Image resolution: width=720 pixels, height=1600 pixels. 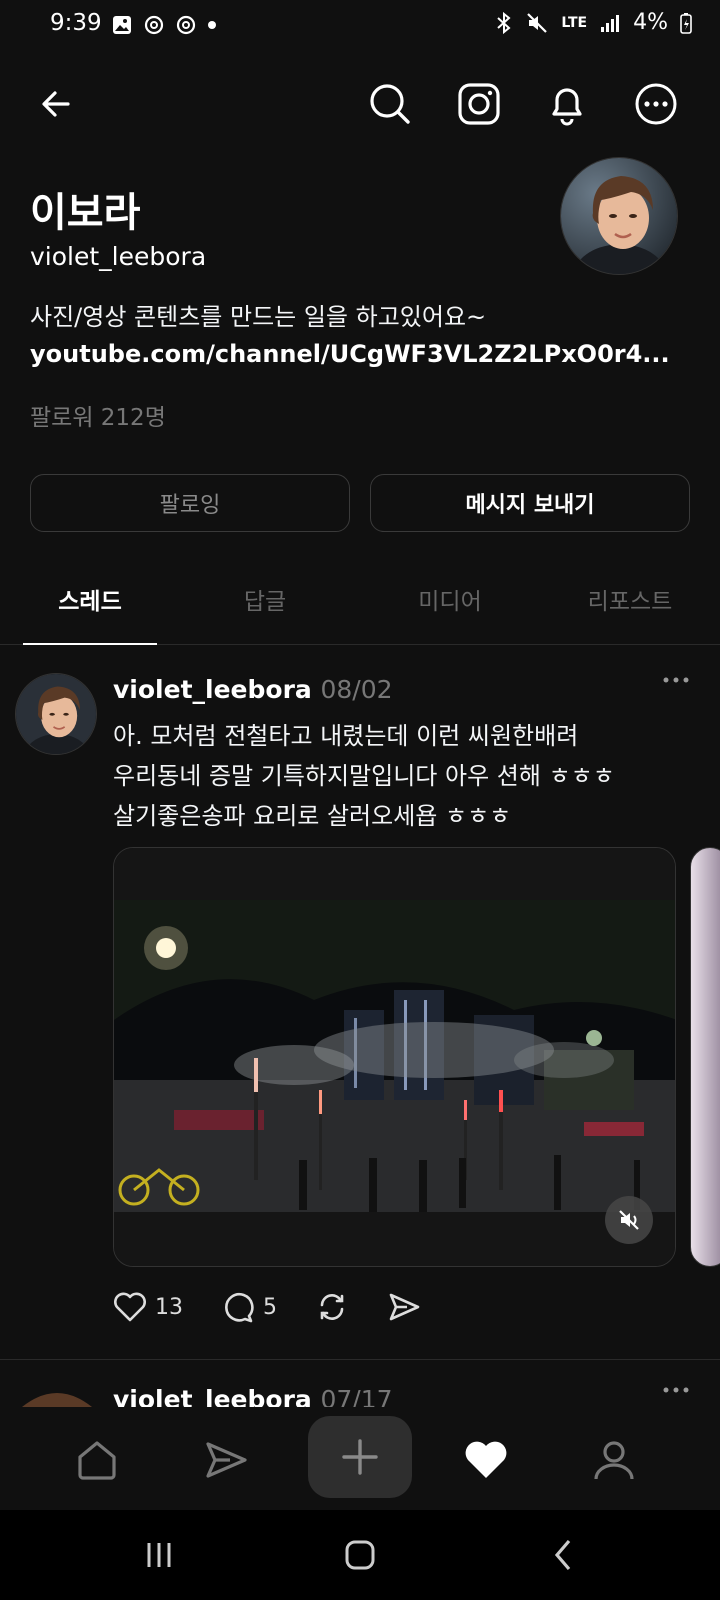 I want to click on repost-icon, so click(x=332, y=1307).